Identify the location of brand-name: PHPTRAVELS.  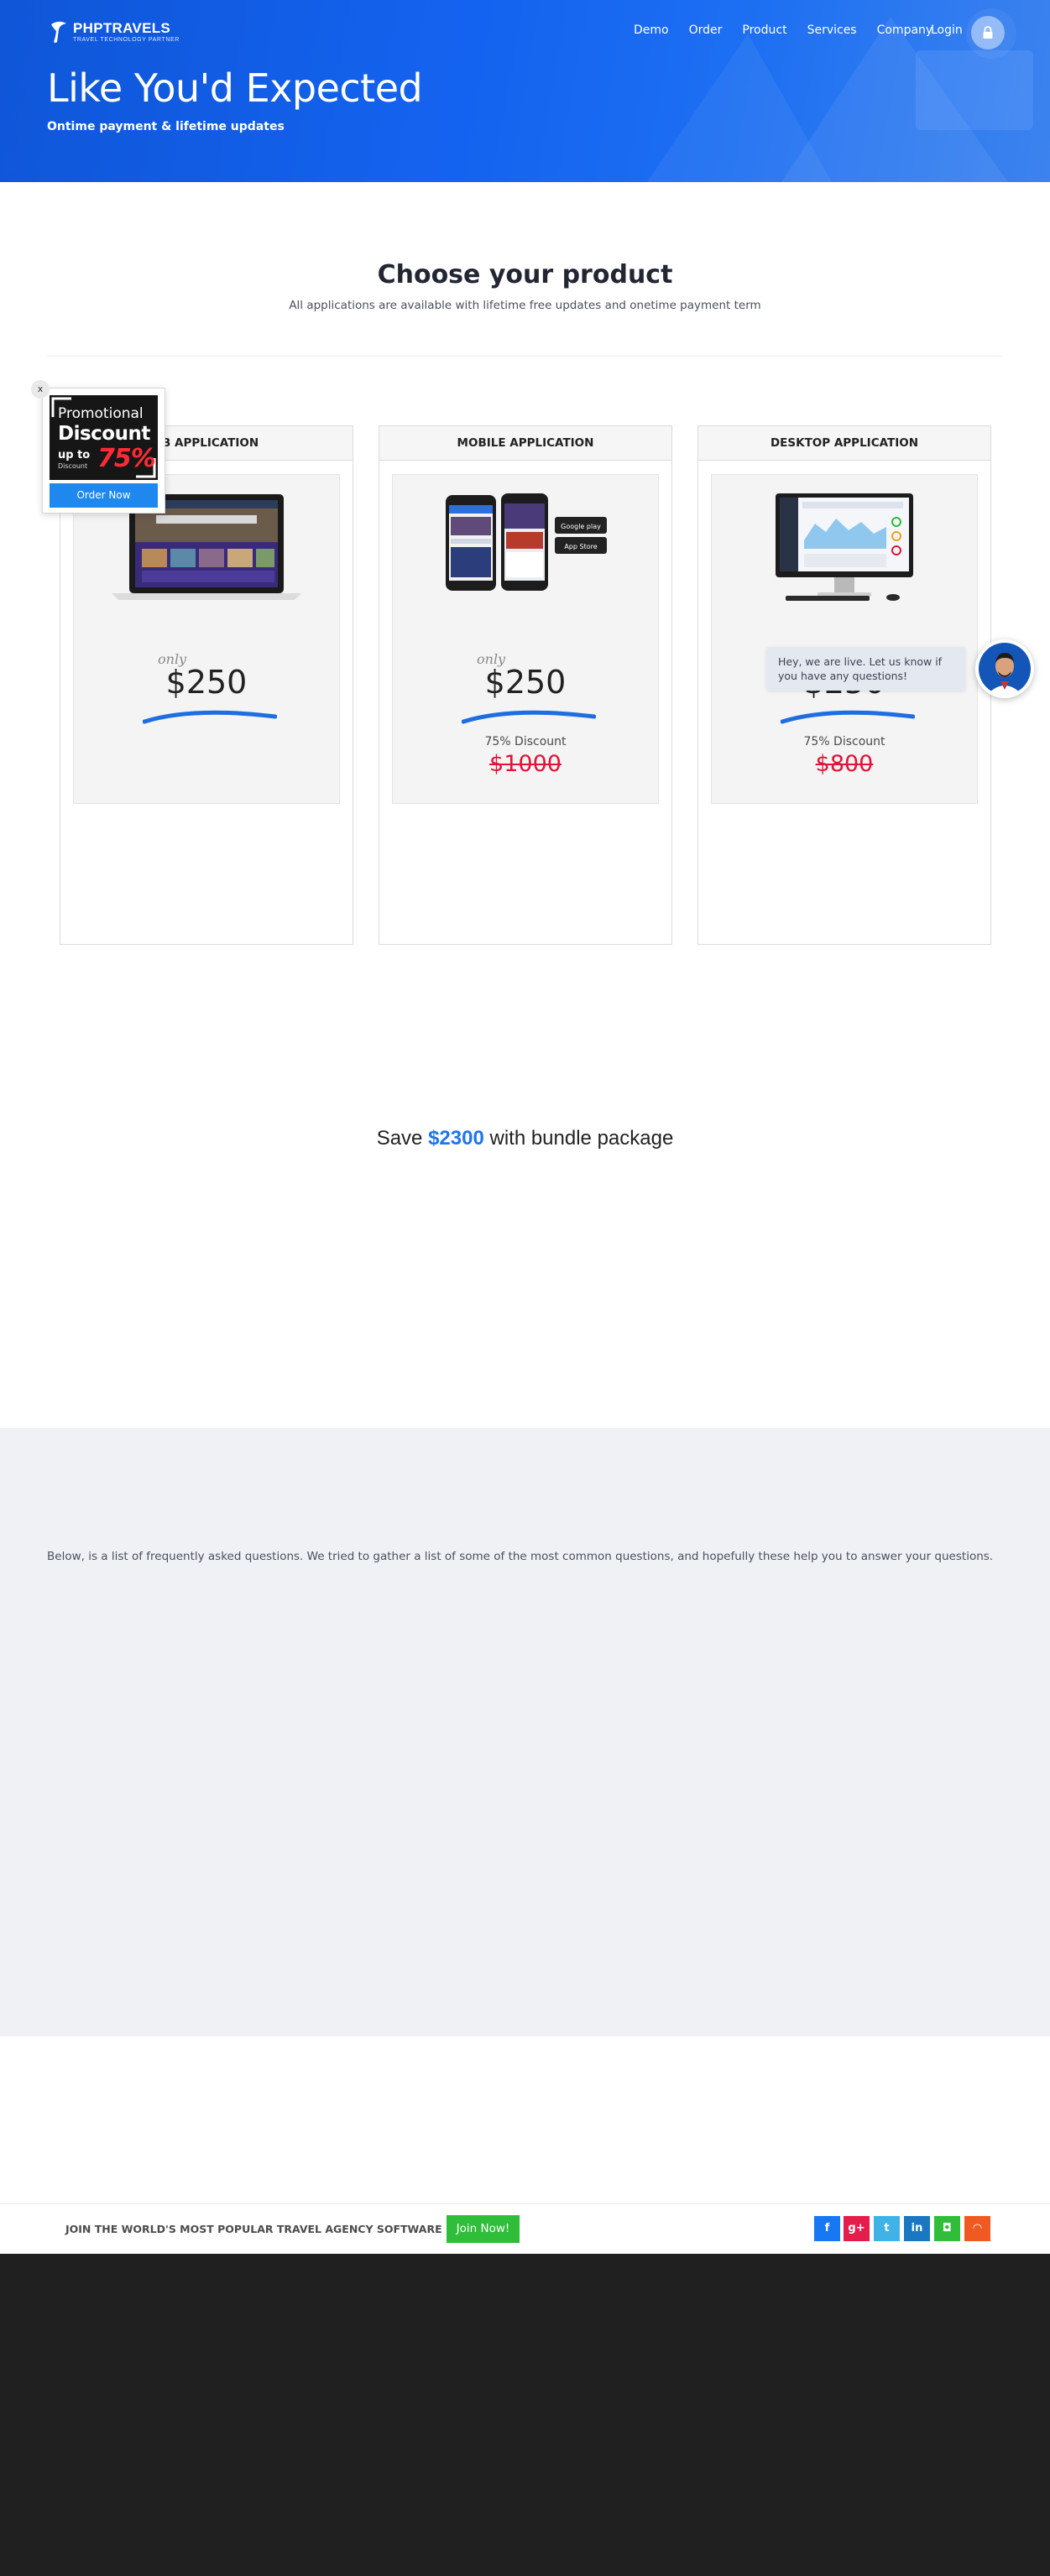
(122, 28).